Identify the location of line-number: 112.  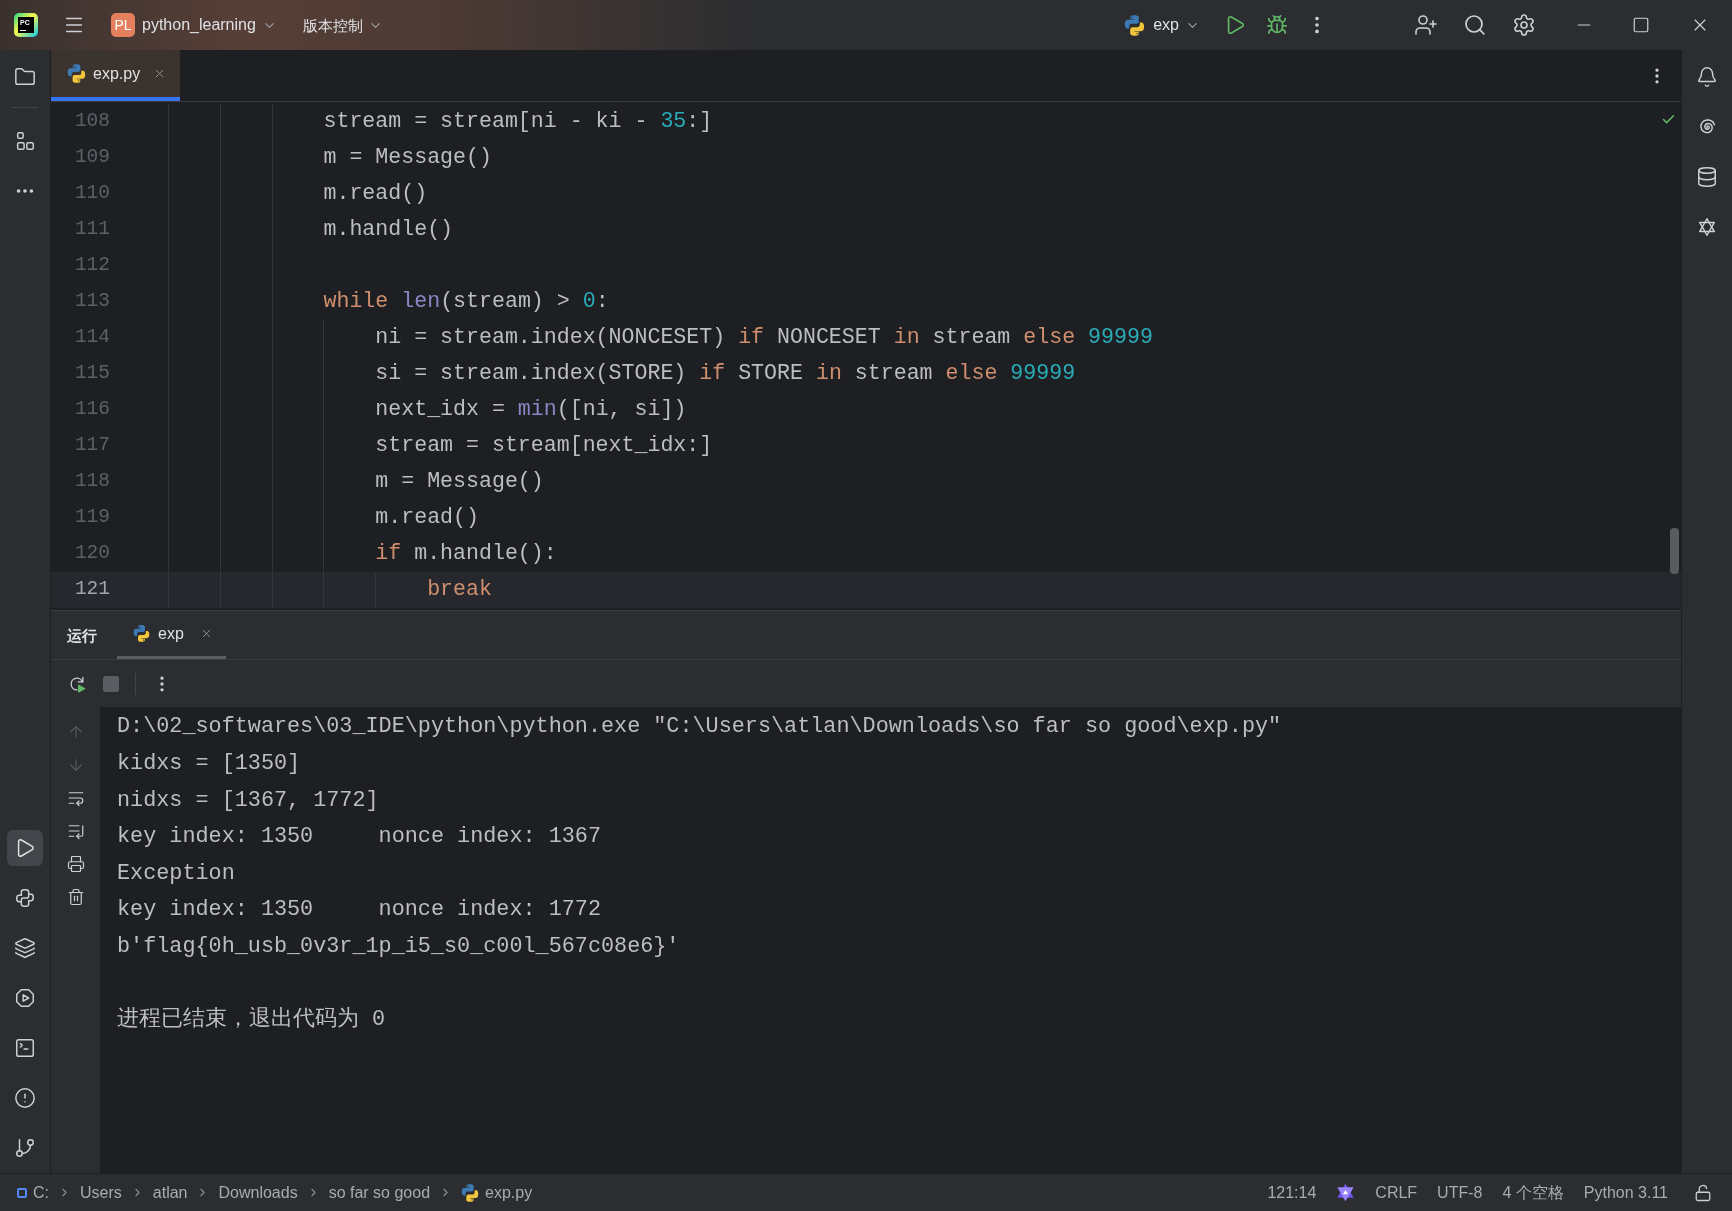
(92, 266).